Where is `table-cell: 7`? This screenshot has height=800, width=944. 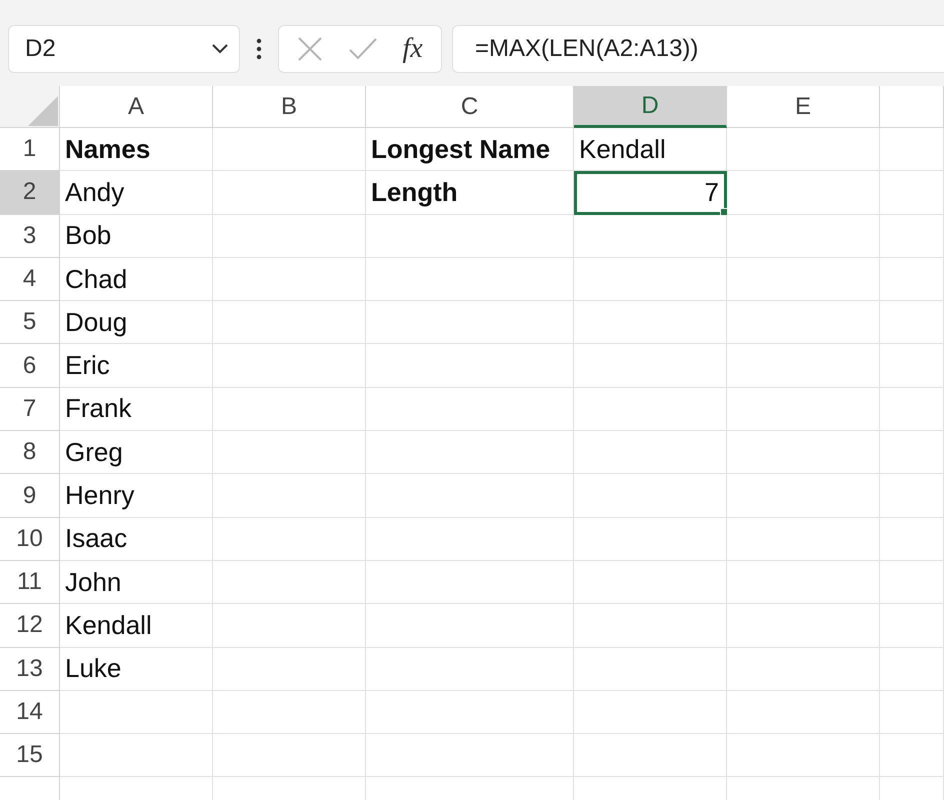 table-cell: 7 is located at coordinates (650, 193).